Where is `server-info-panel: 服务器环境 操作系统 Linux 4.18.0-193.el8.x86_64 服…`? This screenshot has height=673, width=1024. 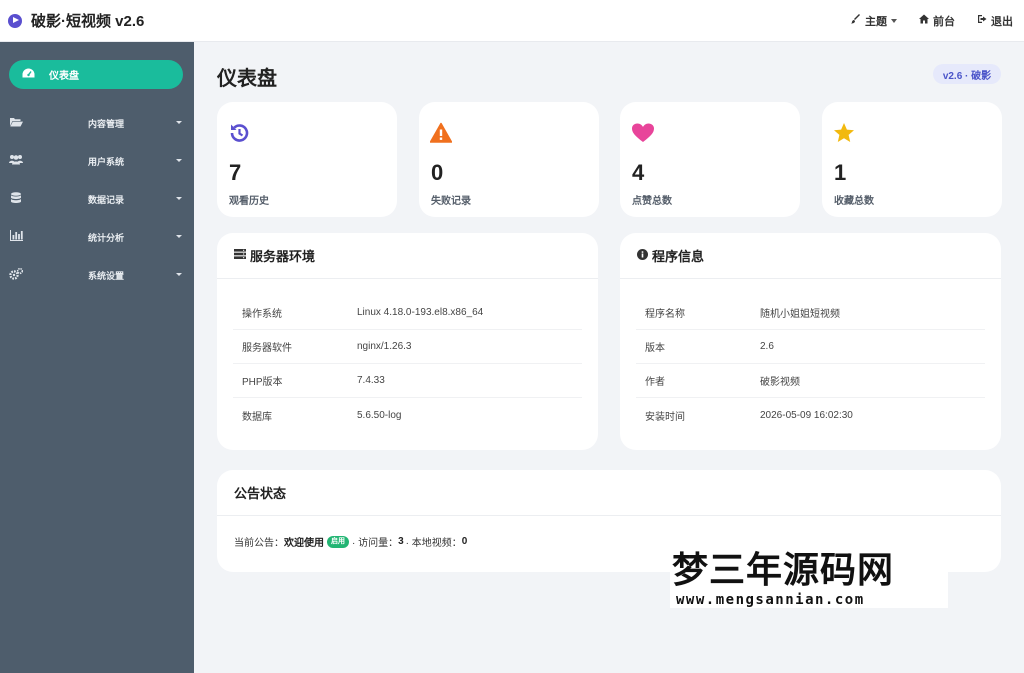 server-info-panel: 服务器环境 操作系统 Linux 4.18.0-193.el8.x86_64 服… is located at coordinates (407, 341).